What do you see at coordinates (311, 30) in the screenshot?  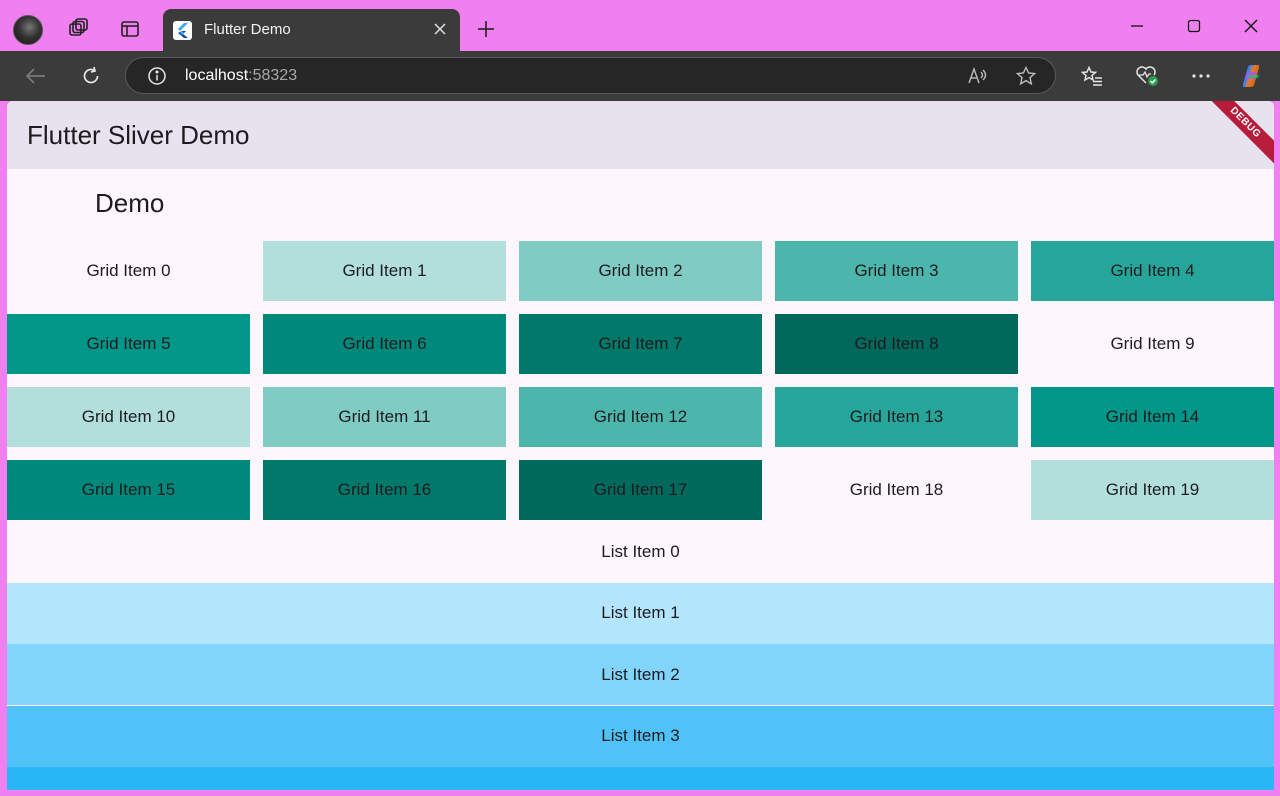 I see `active-tab: Flutter Demo` at bounding box center [311, 30].